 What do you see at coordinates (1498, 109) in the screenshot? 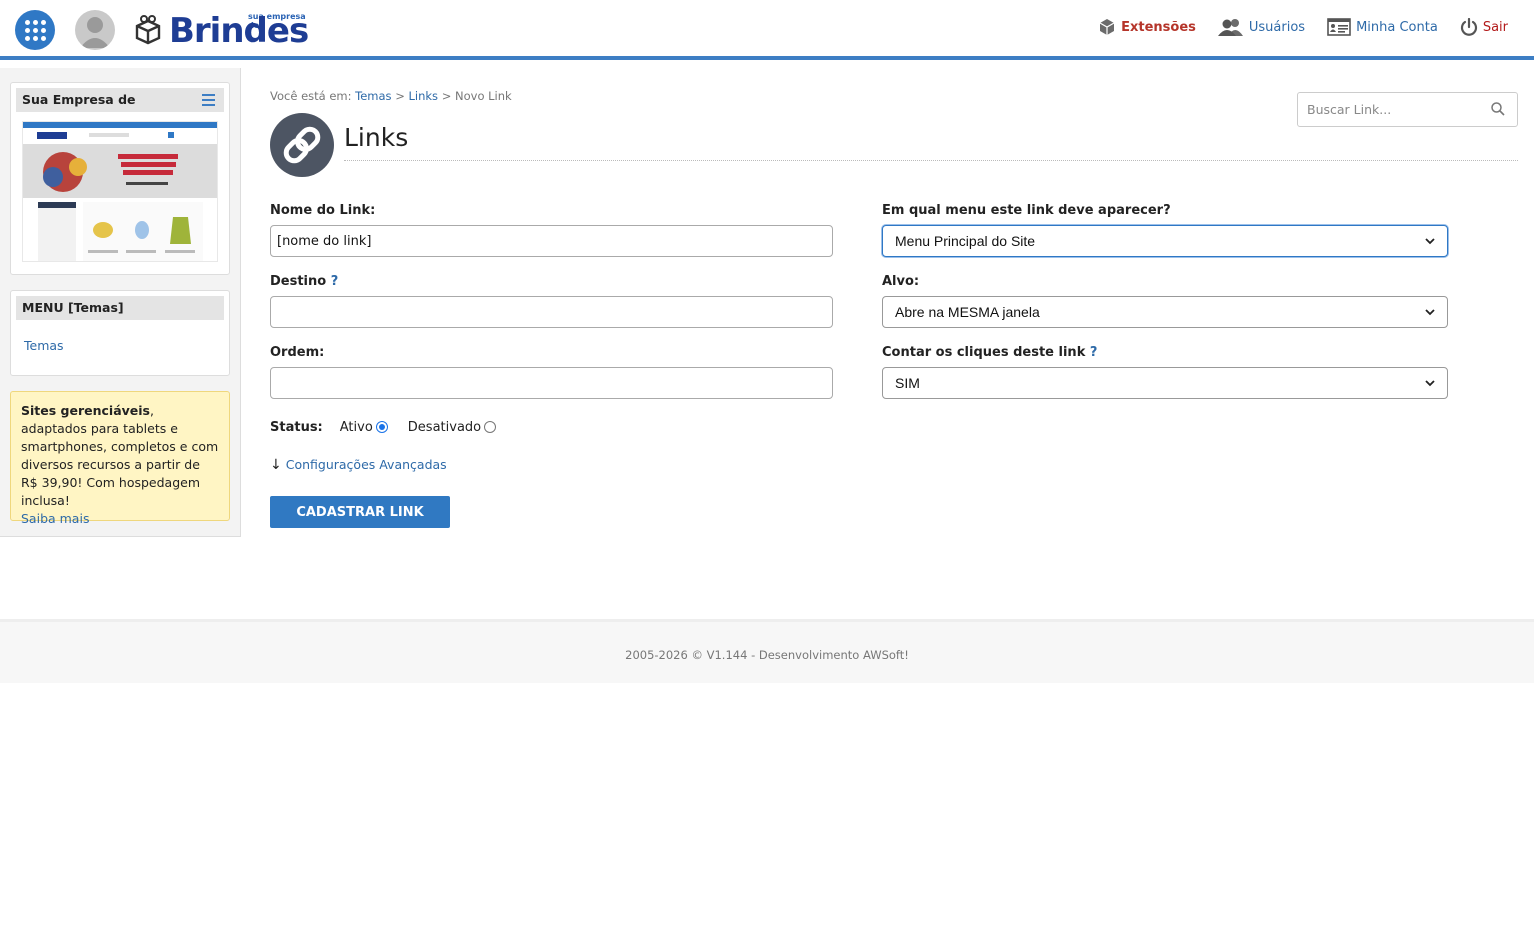
I see `search-icon` at bounding box center [1498, 109].